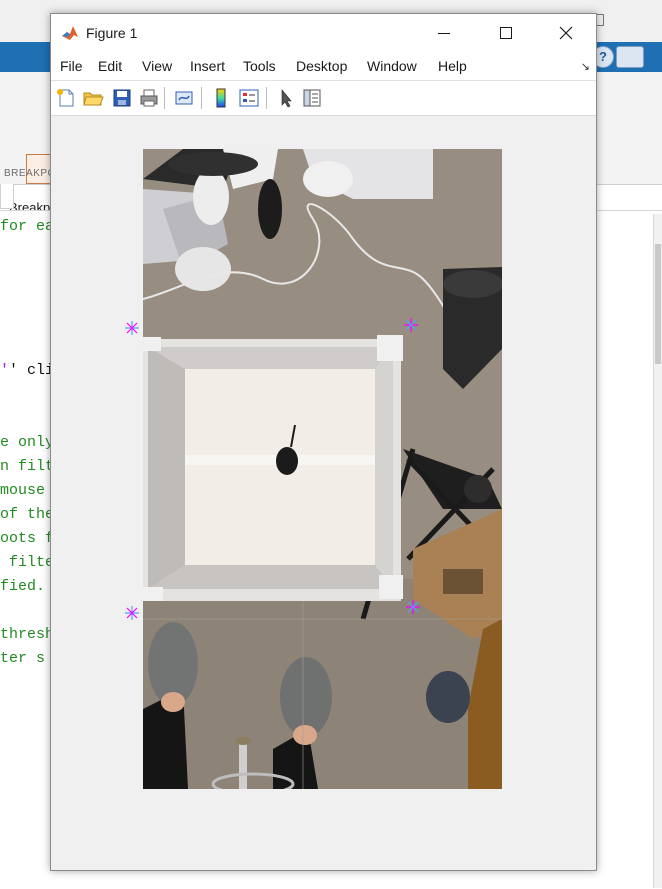  What do you see at coordinates (658, 304) in the screenshot?
I see `scrollbar-thumb` at bounding box center [658, 304].